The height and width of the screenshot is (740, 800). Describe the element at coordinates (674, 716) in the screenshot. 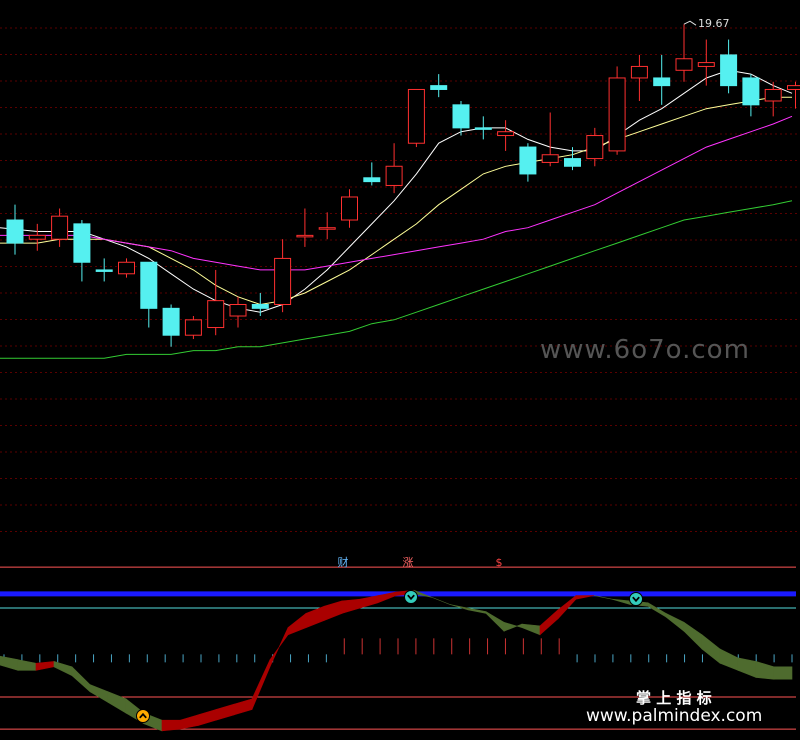

I see `watermark-brand-url: www.palmindex.com` at that location.